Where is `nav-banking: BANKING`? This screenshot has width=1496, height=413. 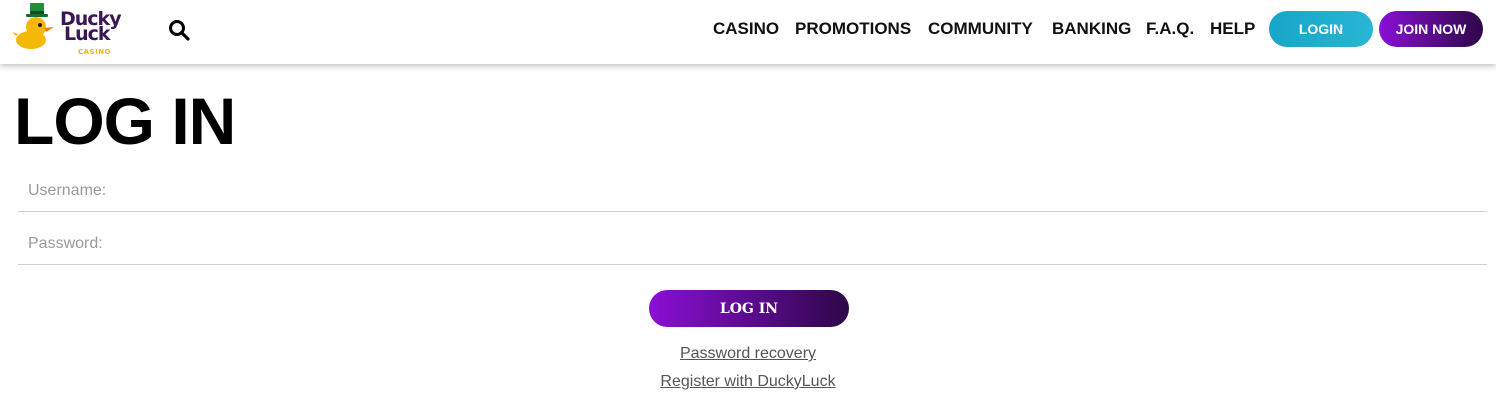
nav-banking: BANKING is located at coordinates (1091, 30).